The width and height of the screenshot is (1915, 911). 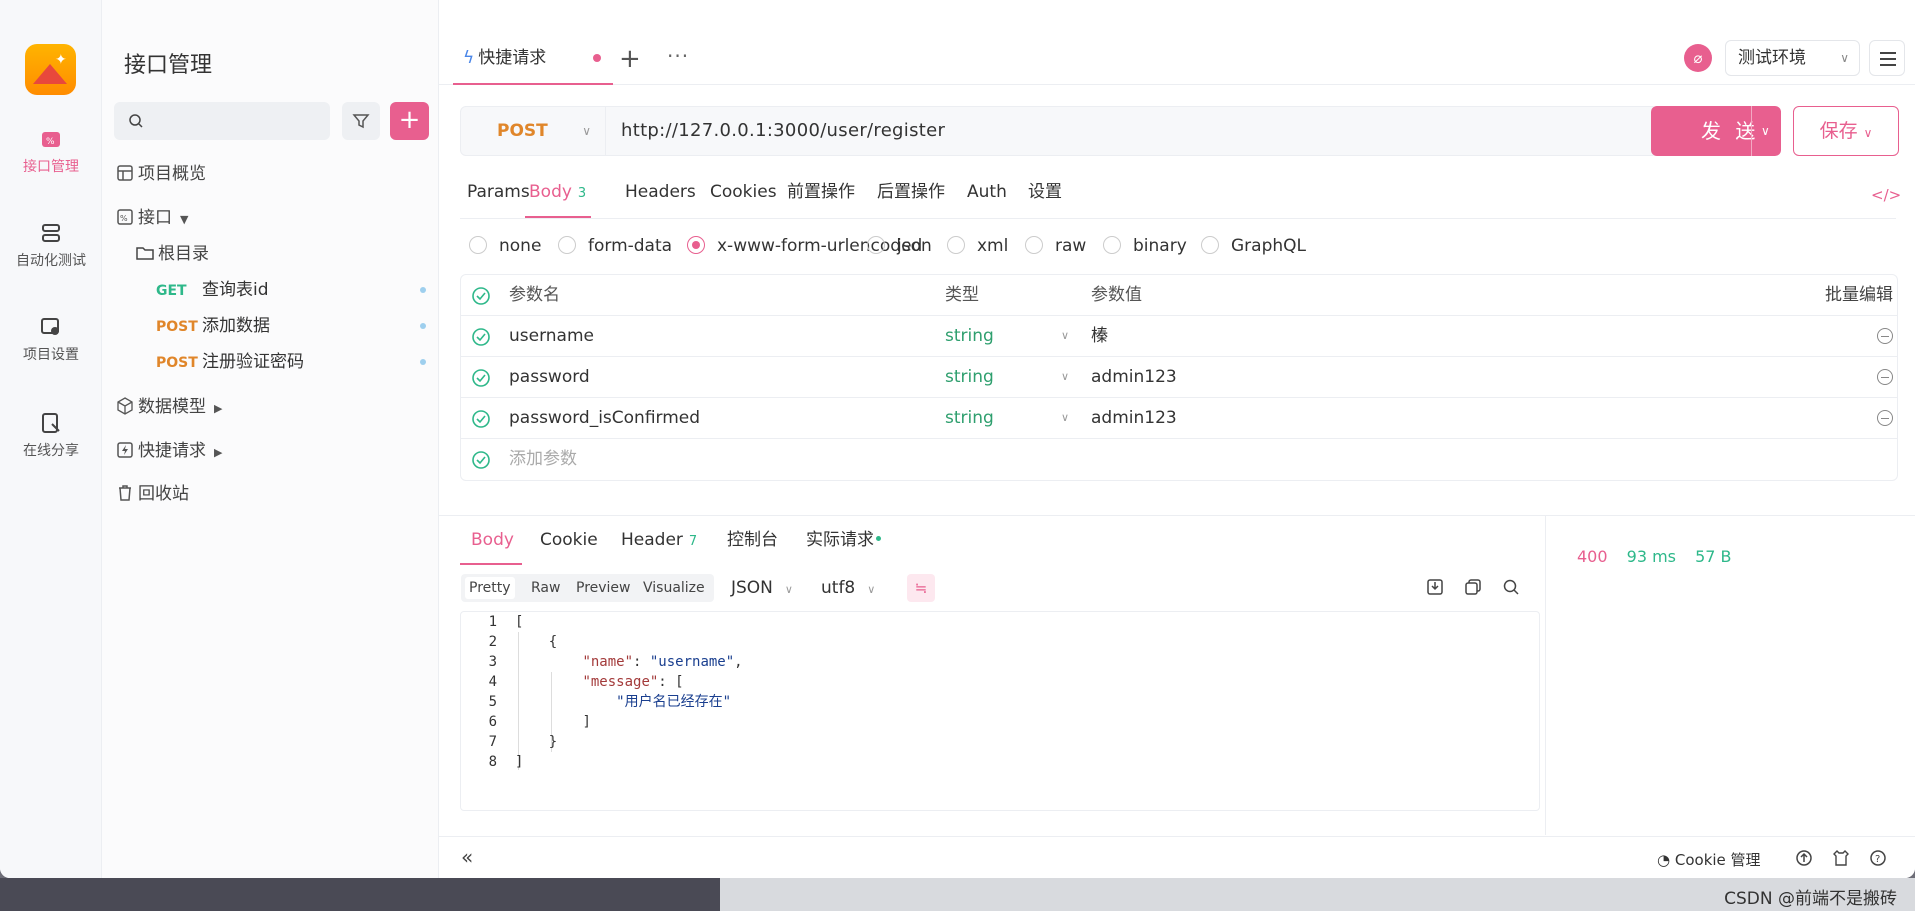 I want to click on rail-item-api-management: % 接口管理, so click(x=51, y=152).